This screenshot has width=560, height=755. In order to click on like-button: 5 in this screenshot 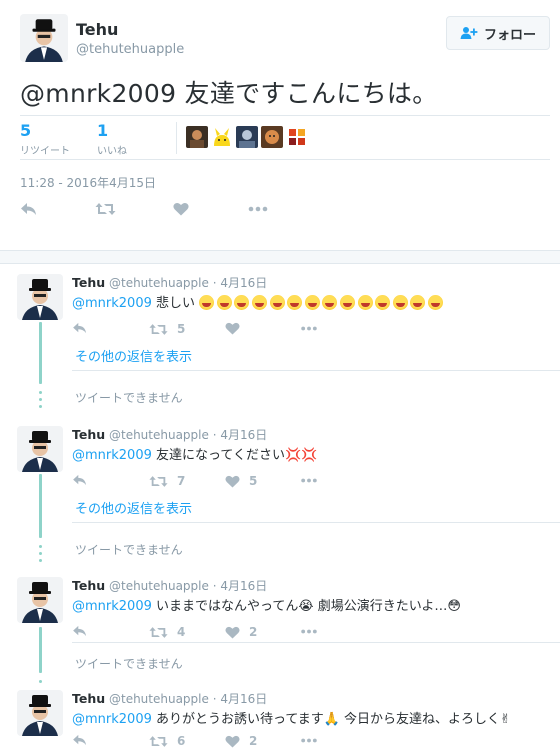, I will do `click(241, 481)`.